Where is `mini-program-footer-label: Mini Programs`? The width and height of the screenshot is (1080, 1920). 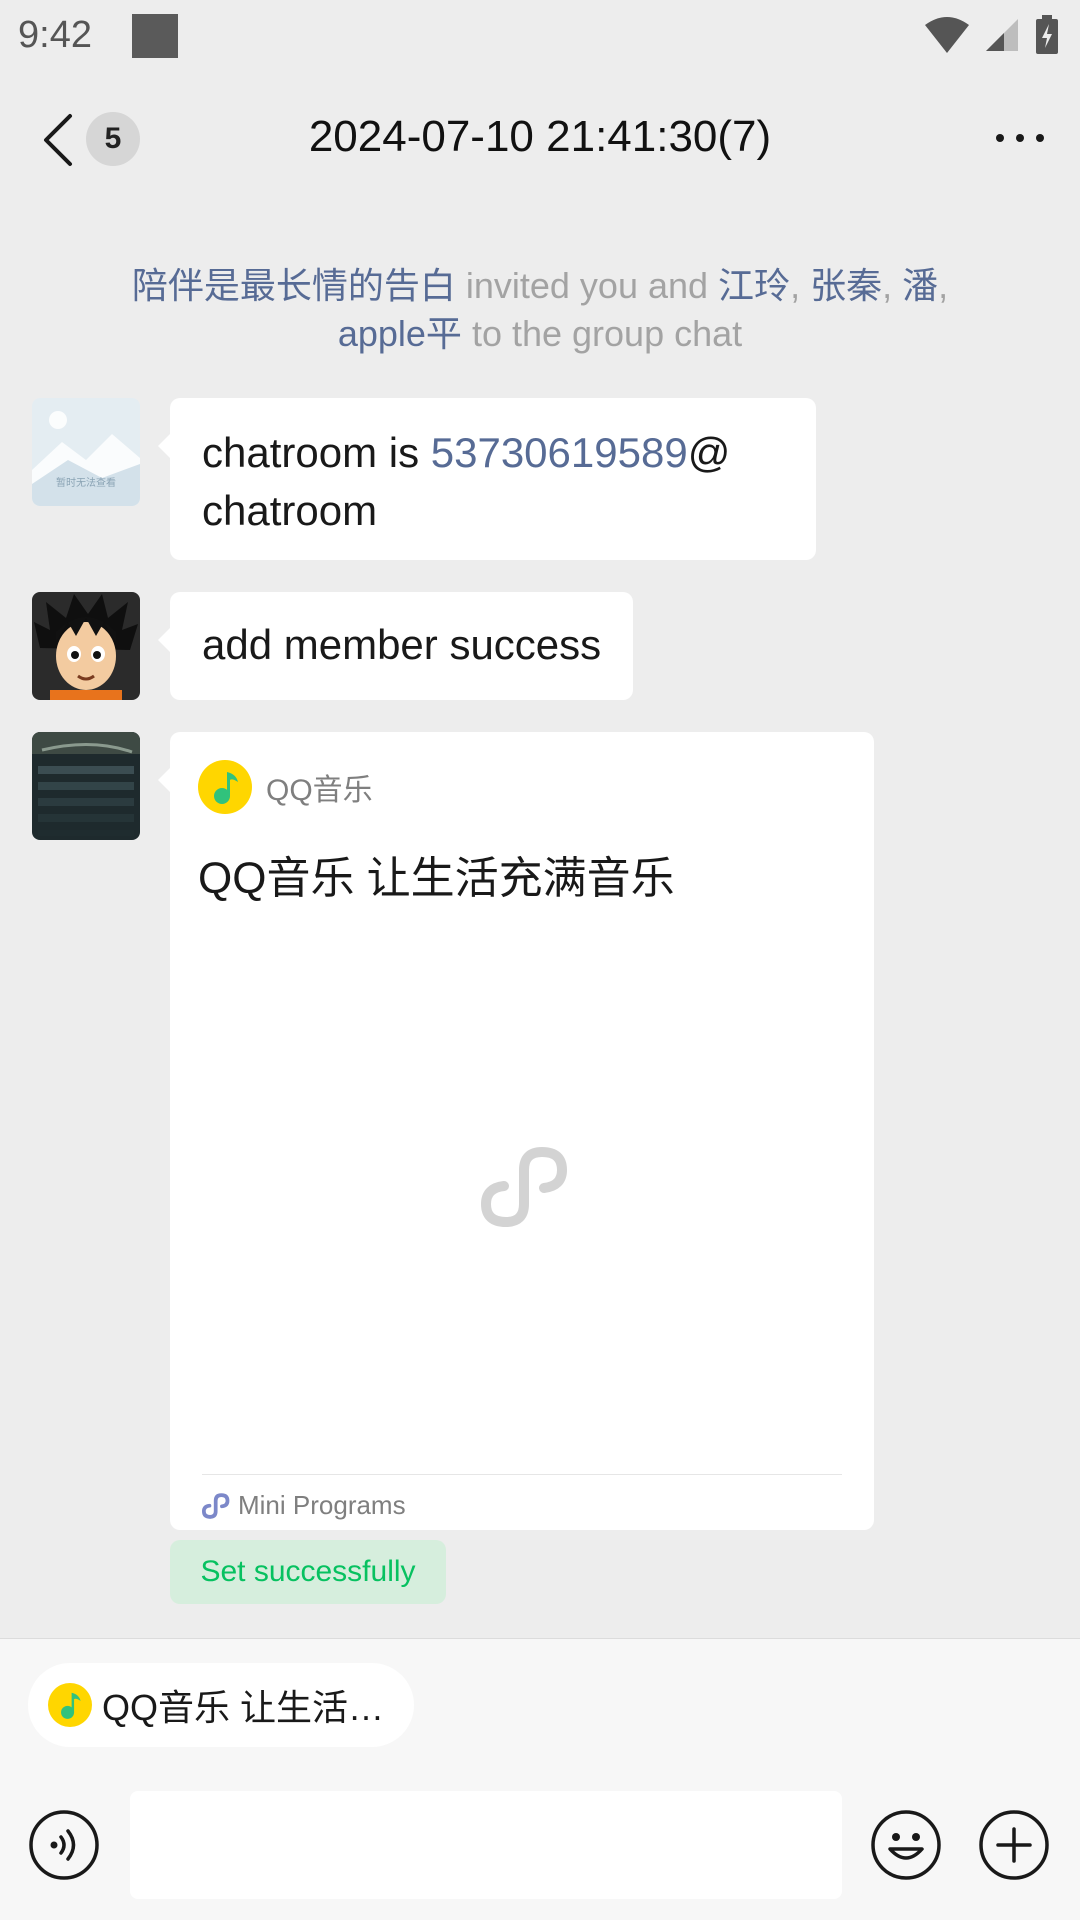 mini-program-footer-label: Mini Programs is located at coordinates (322, 1505).